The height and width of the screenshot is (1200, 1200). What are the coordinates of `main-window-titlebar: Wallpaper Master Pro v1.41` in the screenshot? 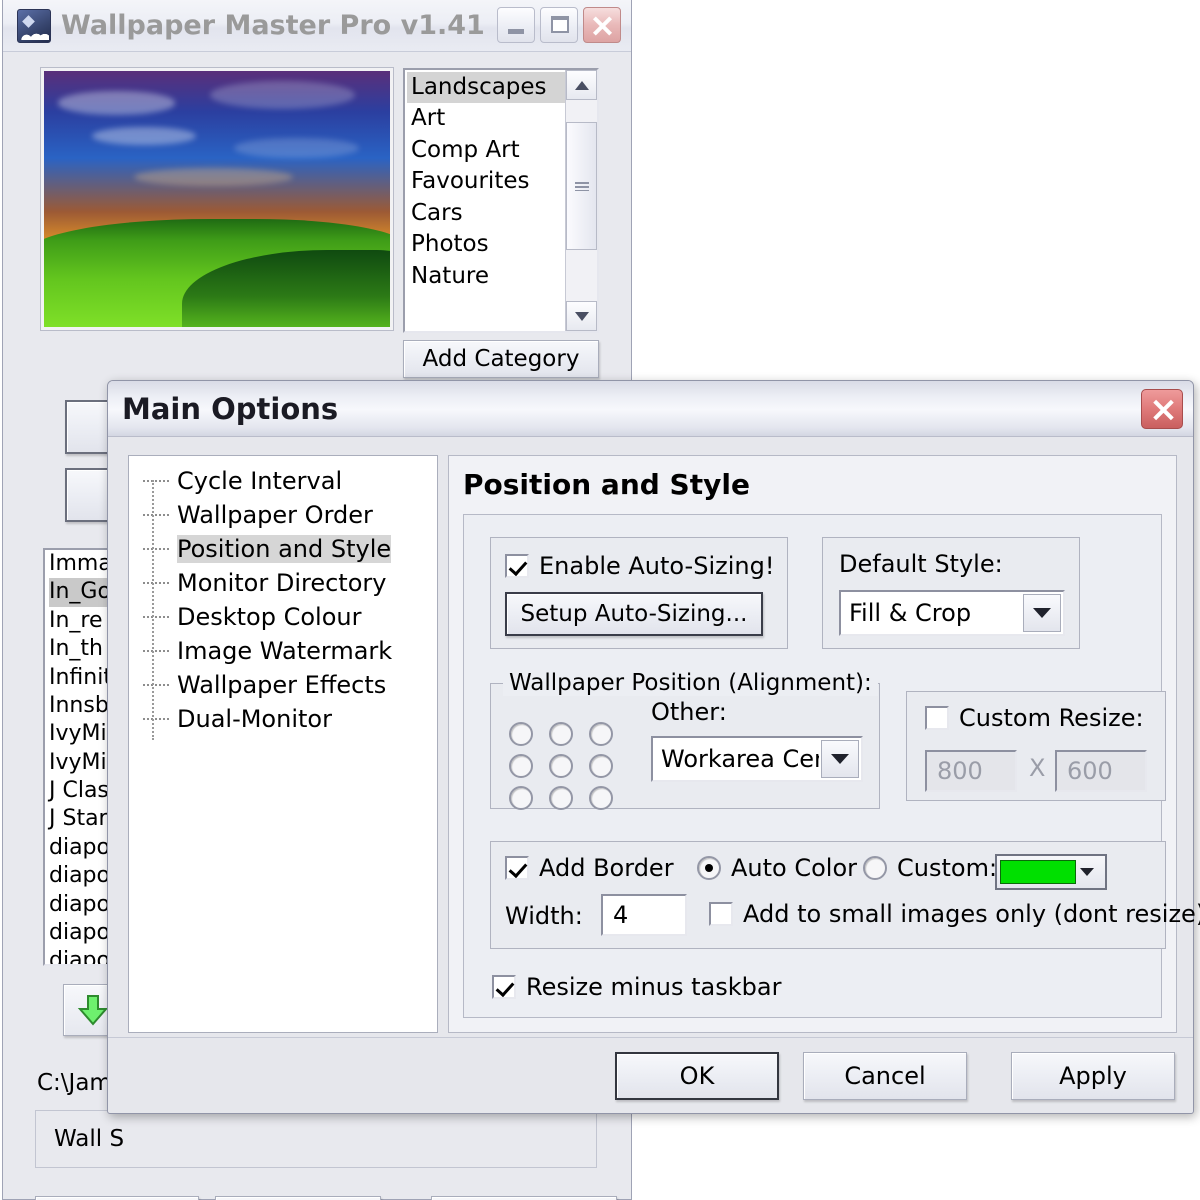 It's located at (317, 26).